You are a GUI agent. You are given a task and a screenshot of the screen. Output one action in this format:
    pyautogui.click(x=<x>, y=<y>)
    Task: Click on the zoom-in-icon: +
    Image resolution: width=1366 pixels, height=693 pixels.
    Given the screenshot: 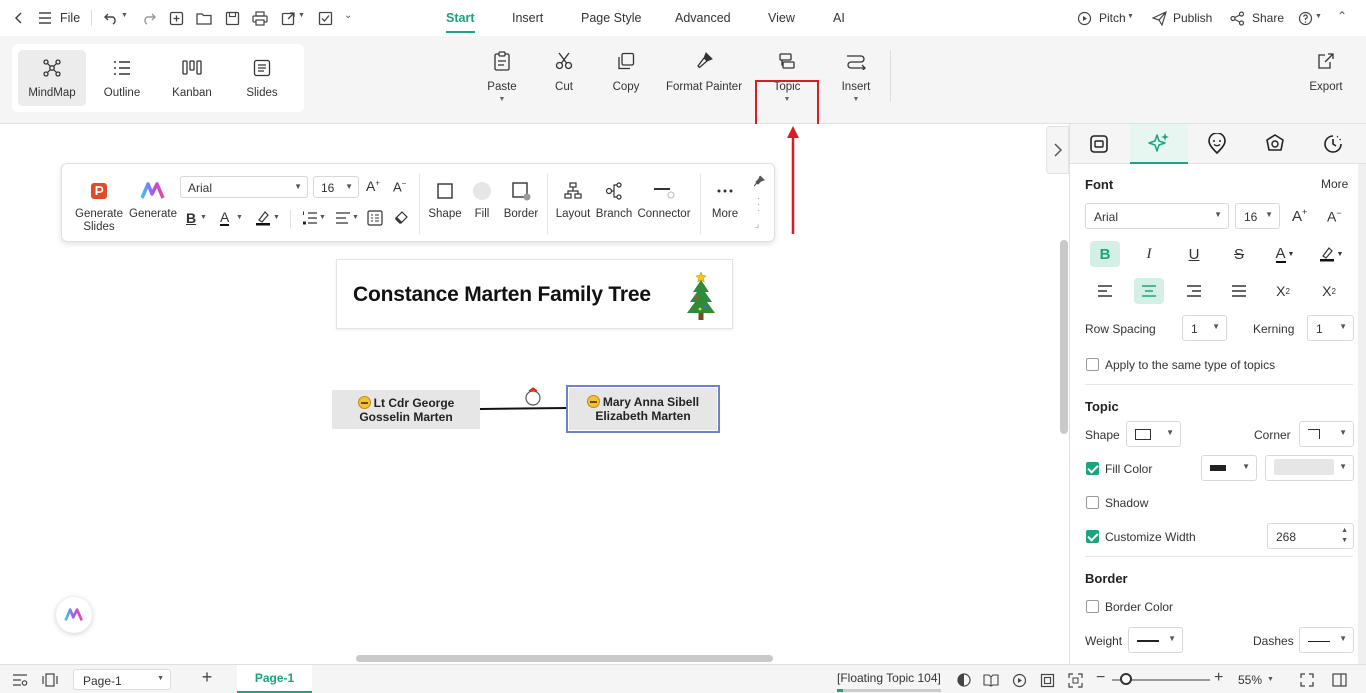 What is the action you would take?
    pyautogui.click(x=1218, y=678)
    